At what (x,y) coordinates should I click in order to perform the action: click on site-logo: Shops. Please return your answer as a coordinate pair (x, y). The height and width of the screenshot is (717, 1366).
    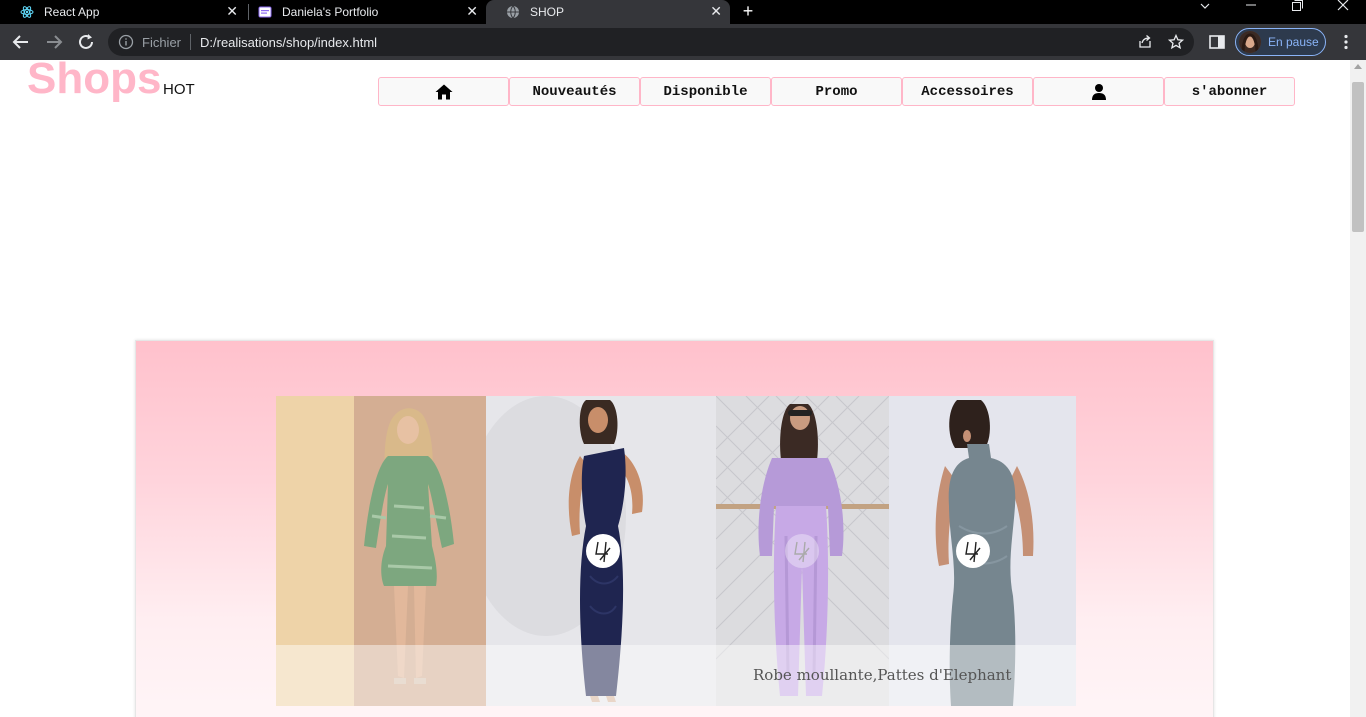
    Looking at the image, I should click on (94, 82).